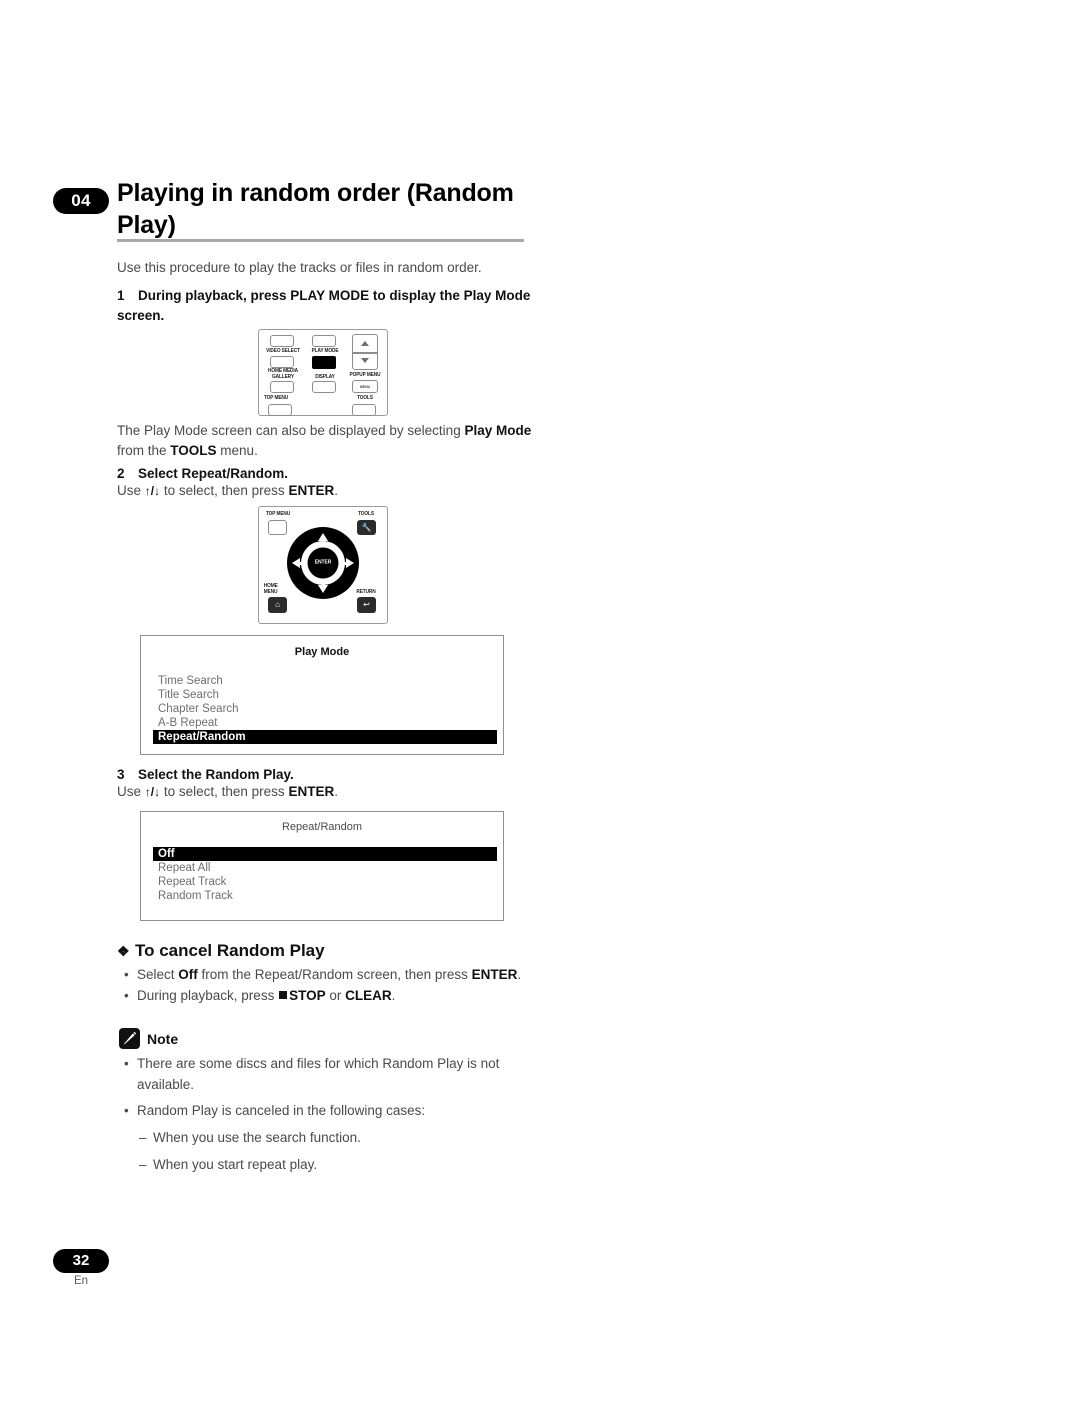 Image resolution: width=1080 pixels, height=1407 pixels. I want to click on step-3-body: Use ↑/↓ to select, then press ENTER., so click(332, 792).